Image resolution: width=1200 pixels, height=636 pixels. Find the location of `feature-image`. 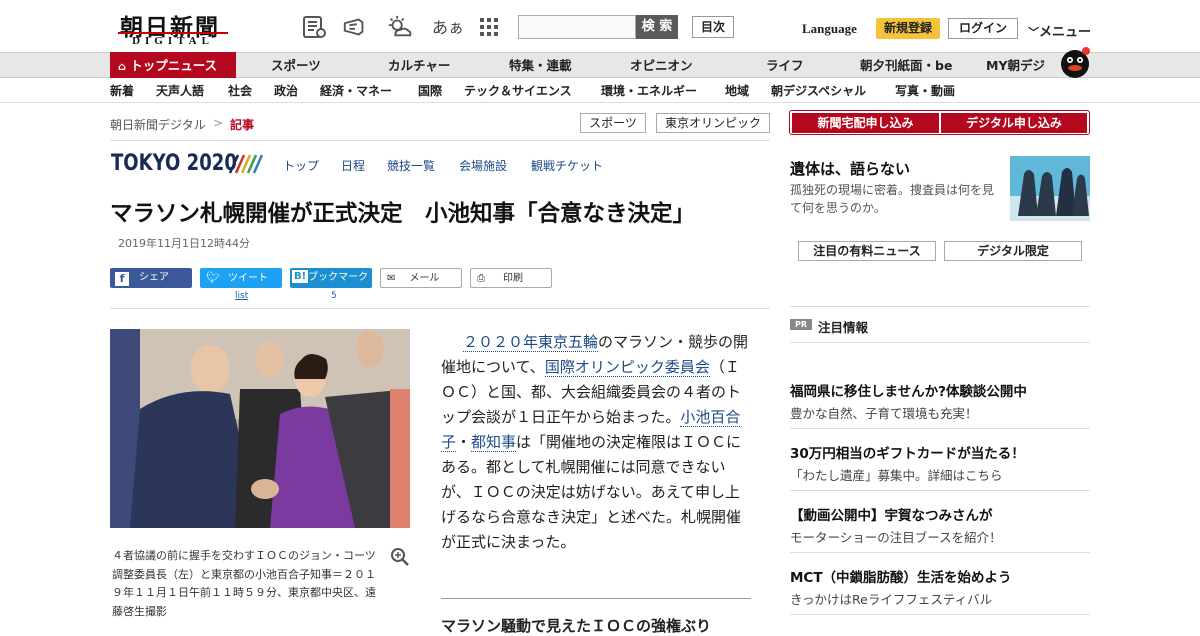

feature-image is located at coordinates (1050, 188).